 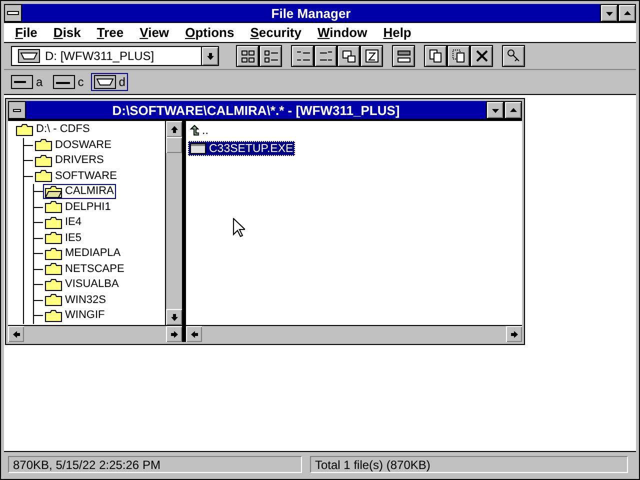 I want to click on status-text: 870KB, 5/15/22 2:25:26 PM, so click(x=155, y=464).